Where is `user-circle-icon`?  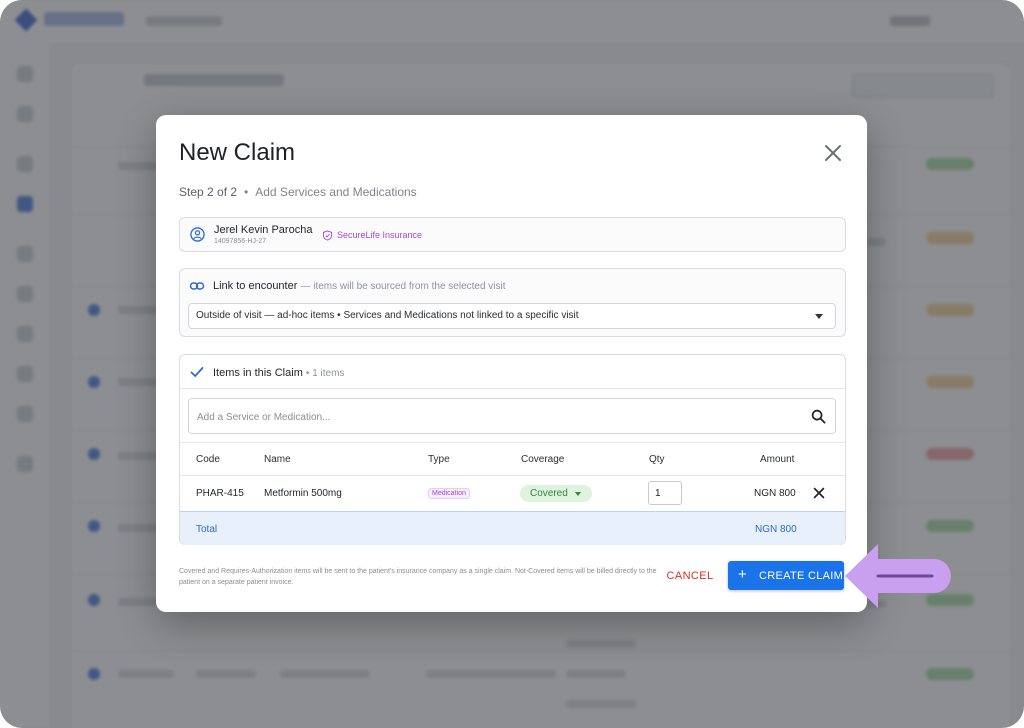 user-circle-icon is located at coordinates (197, 234).